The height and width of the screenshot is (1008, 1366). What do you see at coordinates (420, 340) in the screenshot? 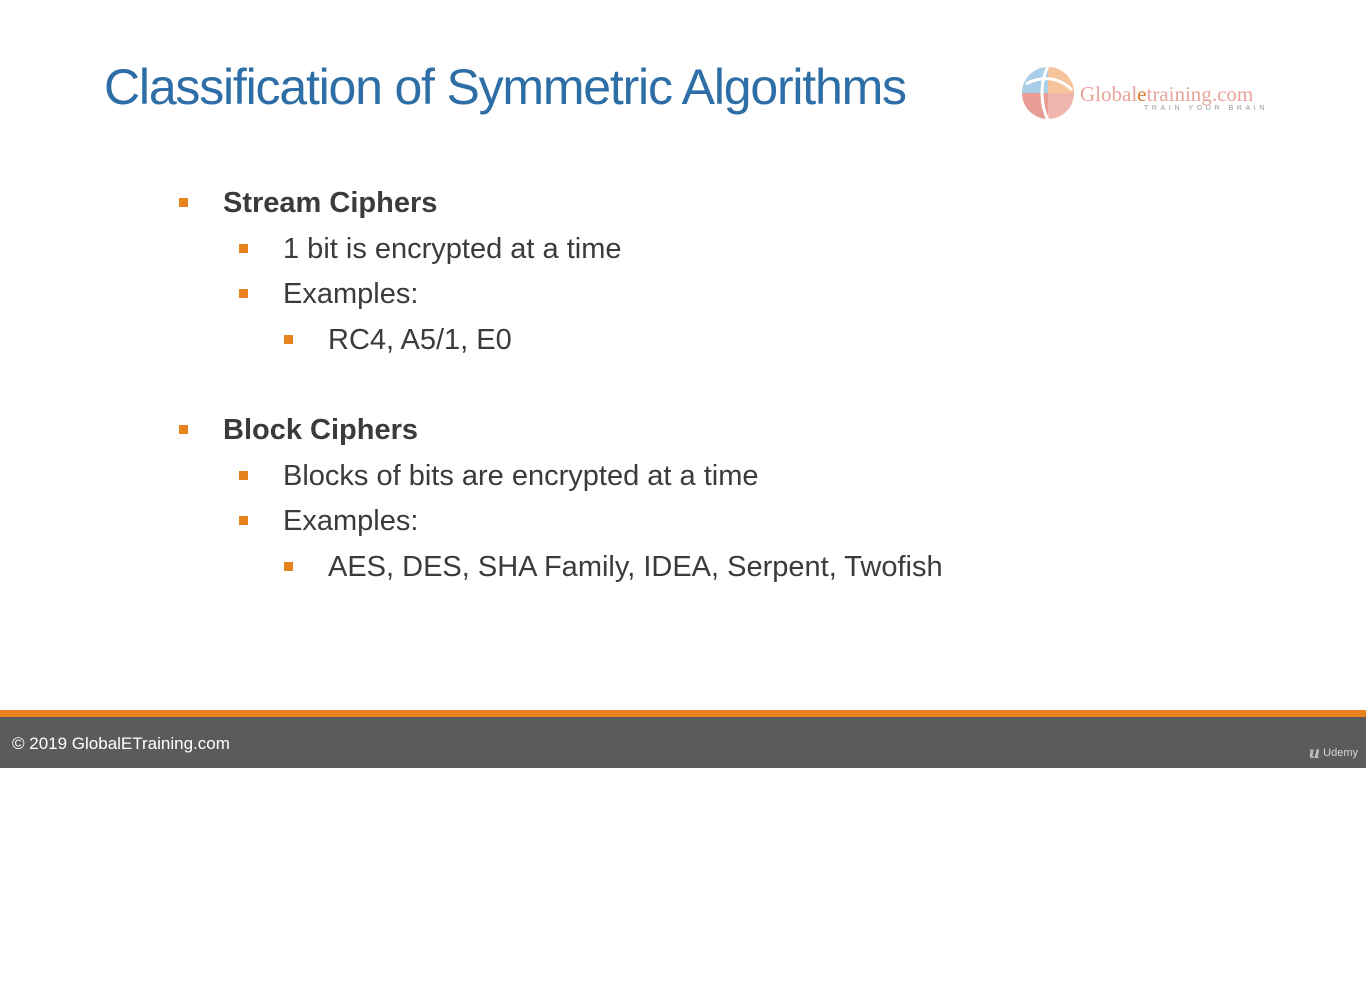
I see `bullet-text: RC4, A5/1, E0` at bounding box center [420, 340].